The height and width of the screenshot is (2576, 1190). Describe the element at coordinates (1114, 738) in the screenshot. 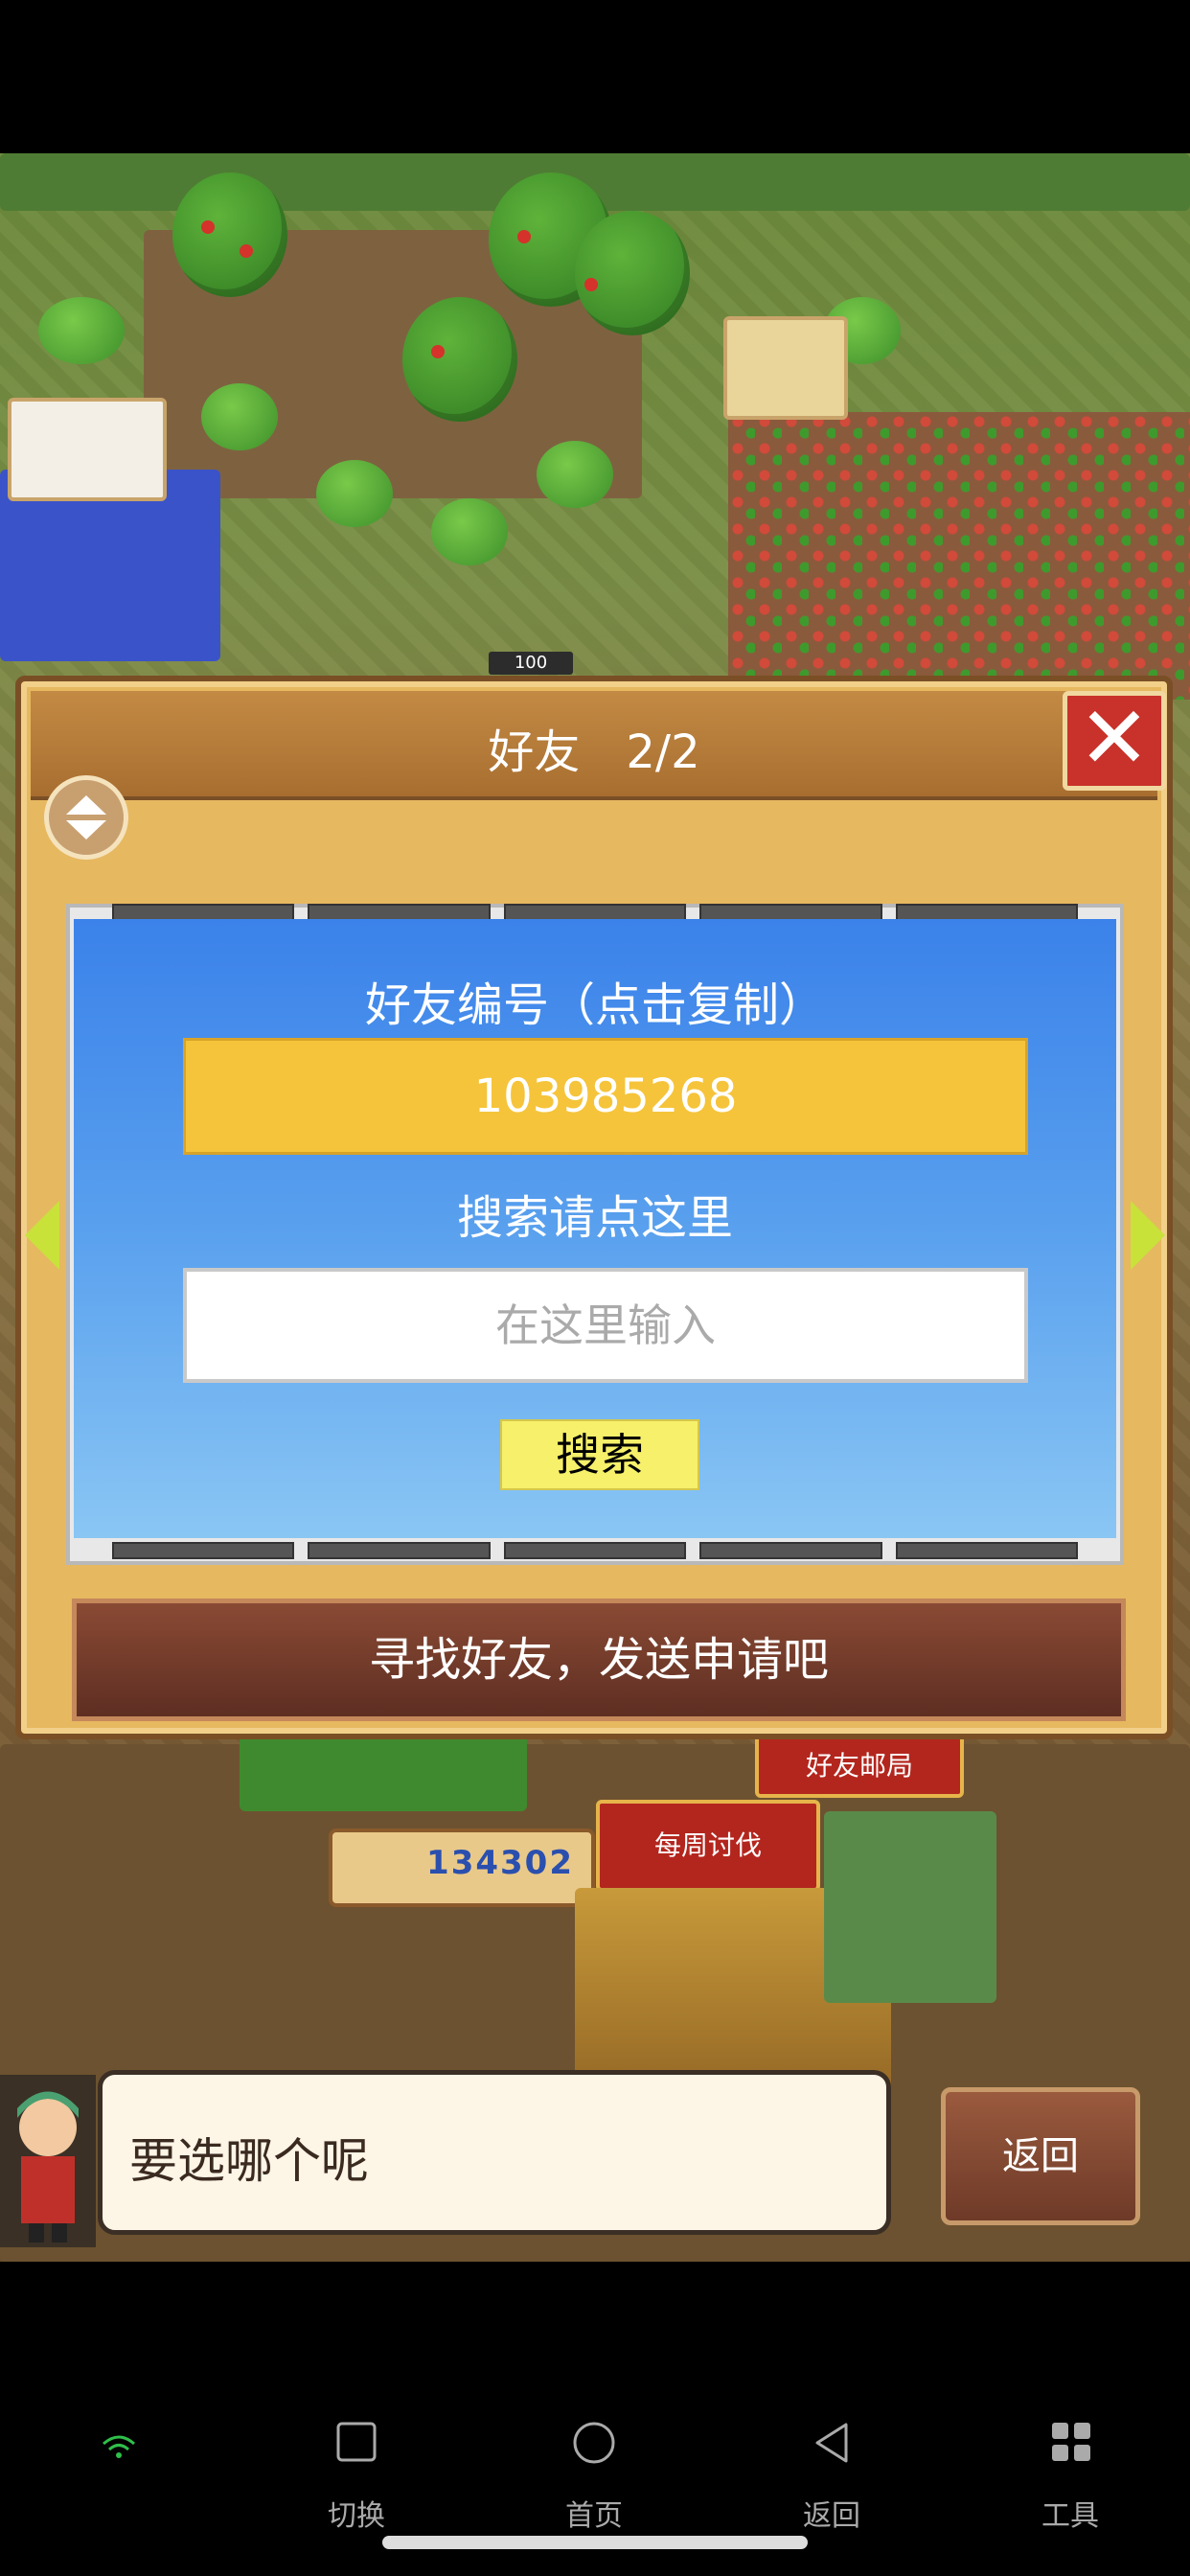

I see `close-icon: ✕` at that location.